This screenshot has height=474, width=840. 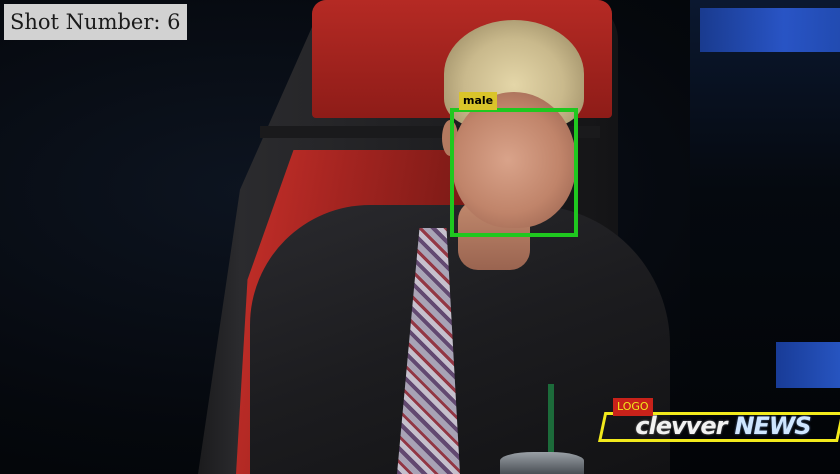 I want to click on face-detection-tag: male, so click(x=478, y=101).